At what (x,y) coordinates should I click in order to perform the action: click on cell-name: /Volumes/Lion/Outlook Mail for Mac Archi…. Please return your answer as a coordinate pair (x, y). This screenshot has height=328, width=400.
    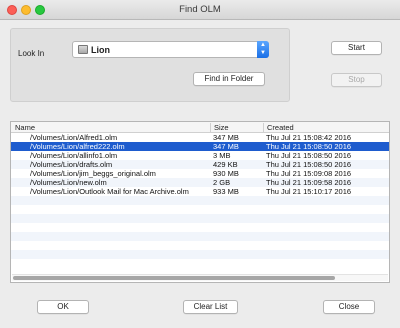
    Looking at the image, I should click on (109, 191).